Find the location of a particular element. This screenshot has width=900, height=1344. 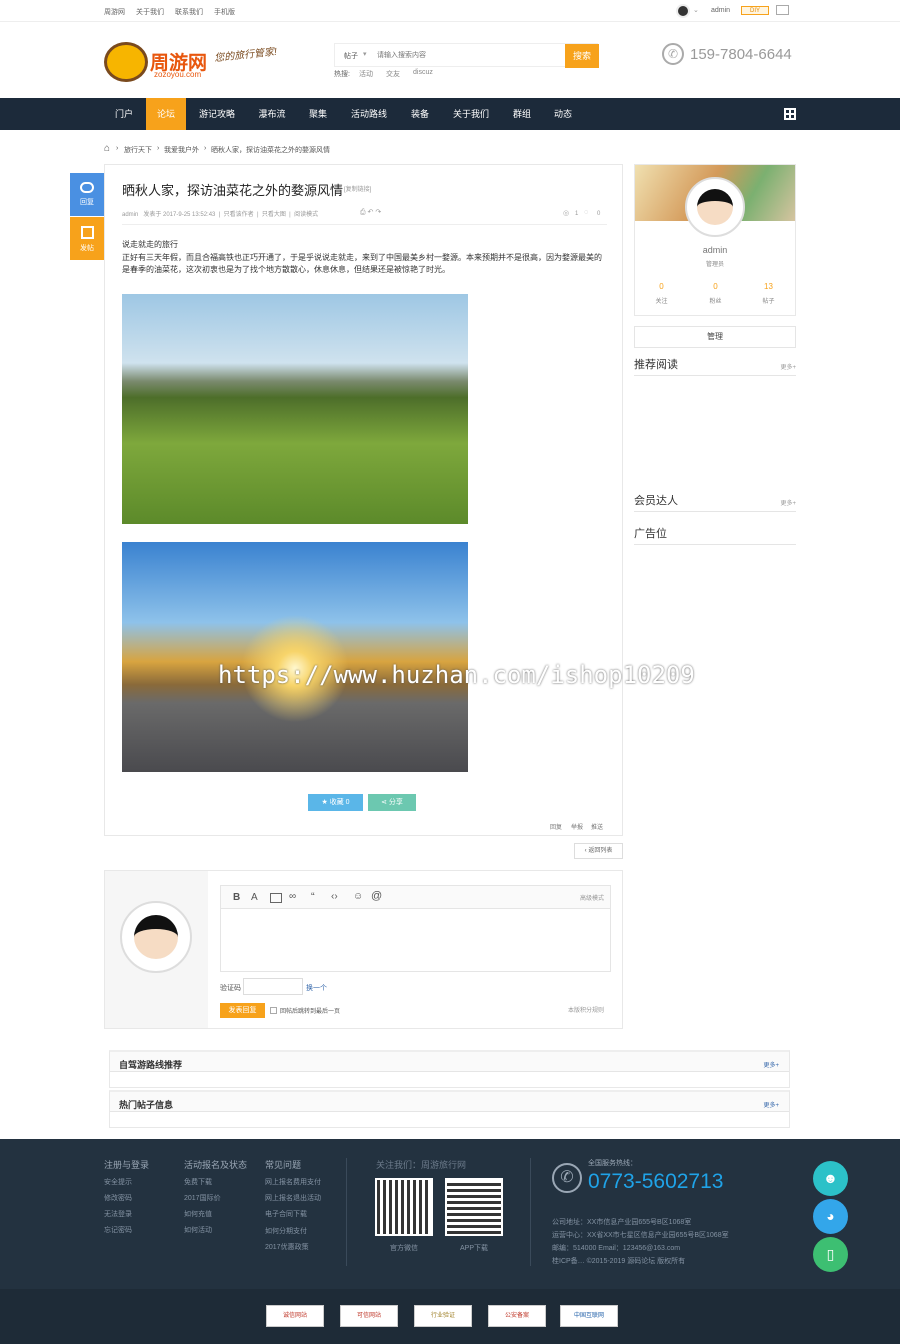

footer-link: 如何充值 is located at coordinates (198, 1214).